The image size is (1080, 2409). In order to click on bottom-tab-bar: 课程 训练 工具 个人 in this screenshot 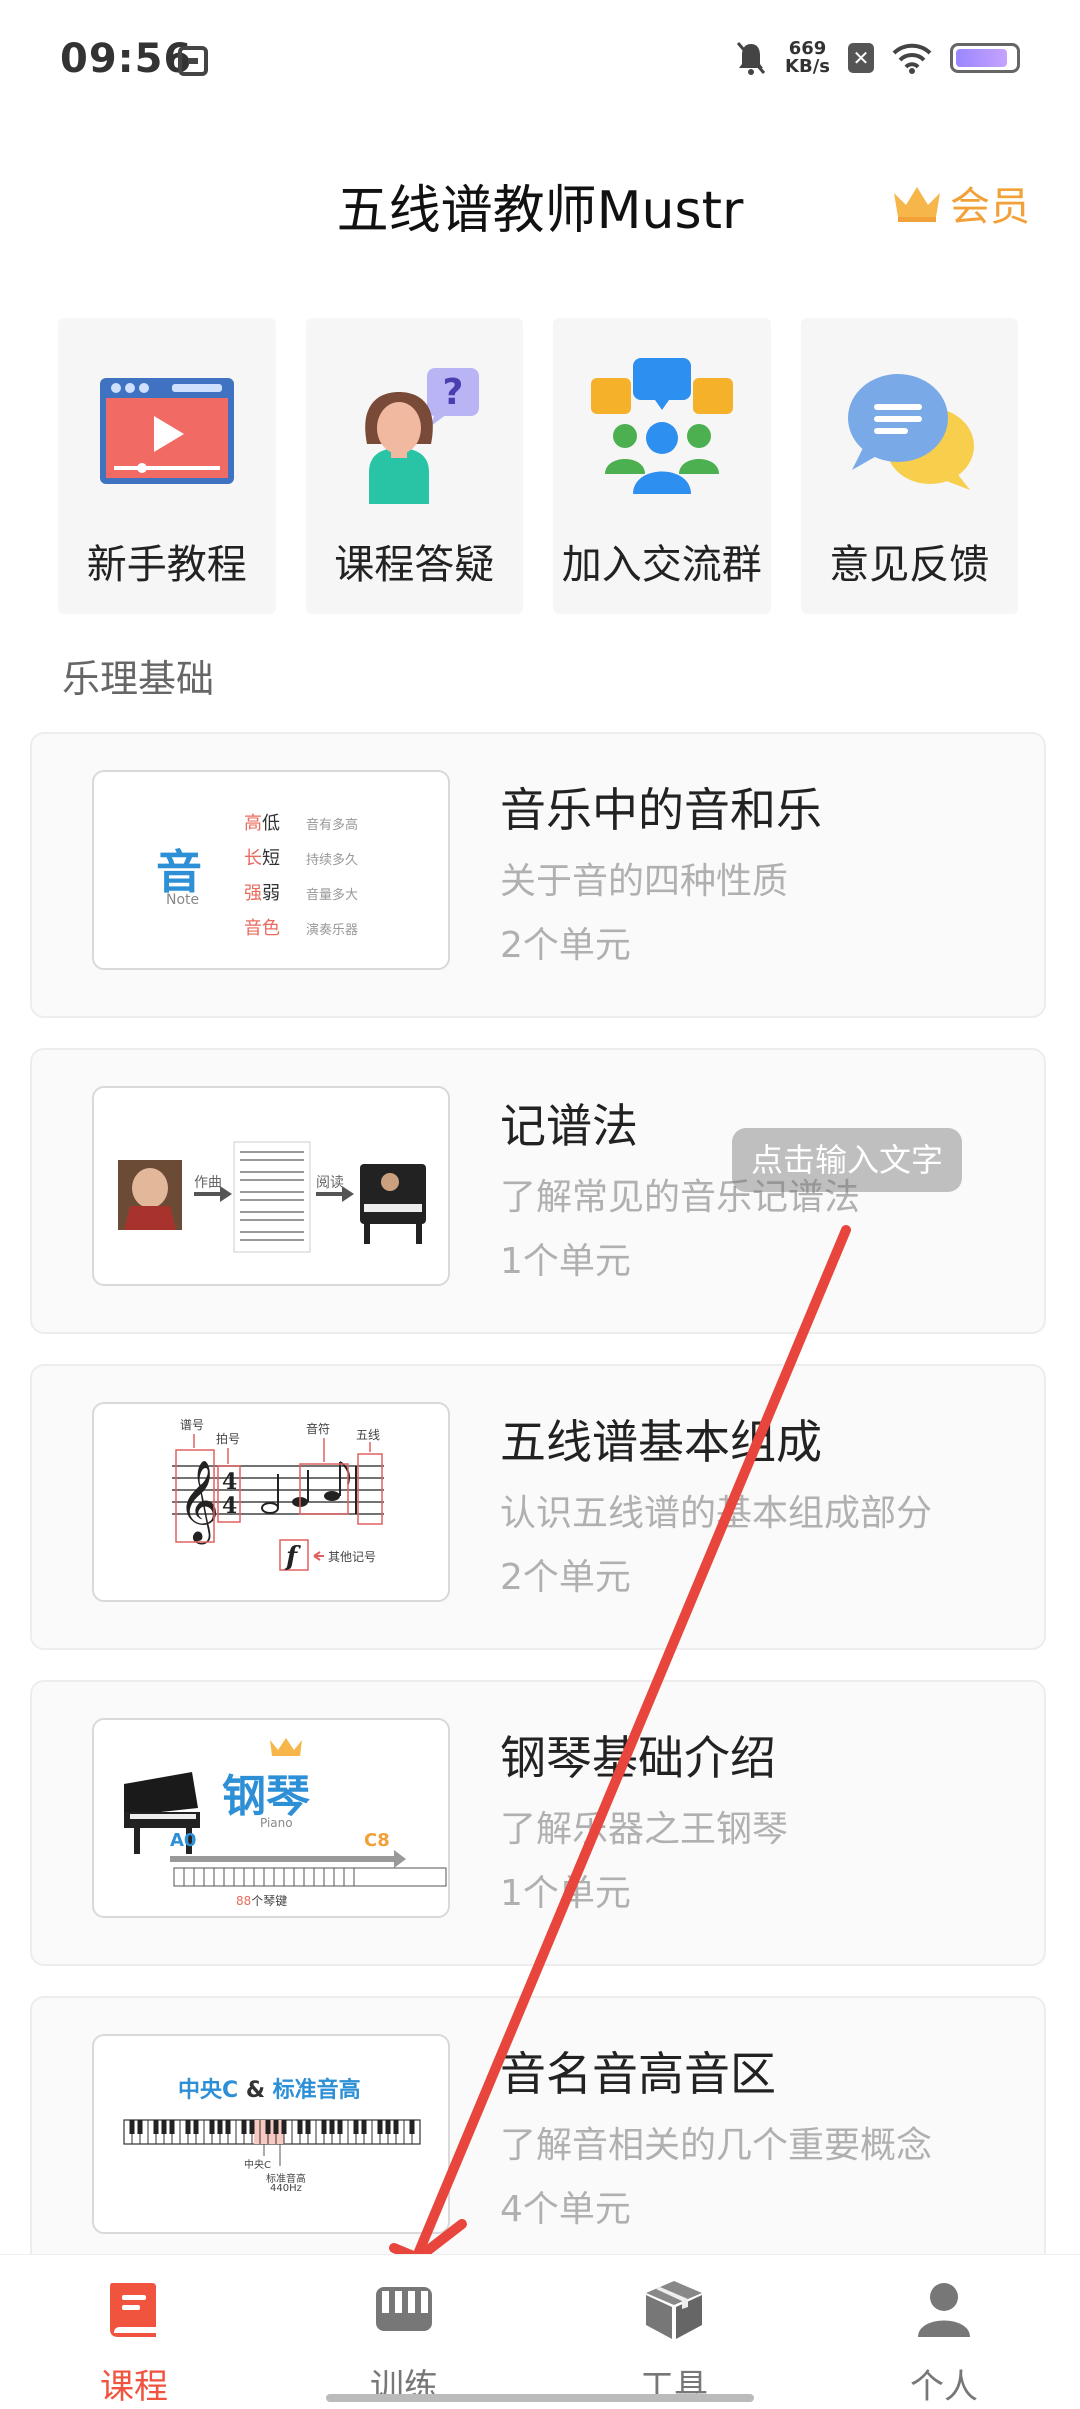, I will do `click(540, 2331)`.